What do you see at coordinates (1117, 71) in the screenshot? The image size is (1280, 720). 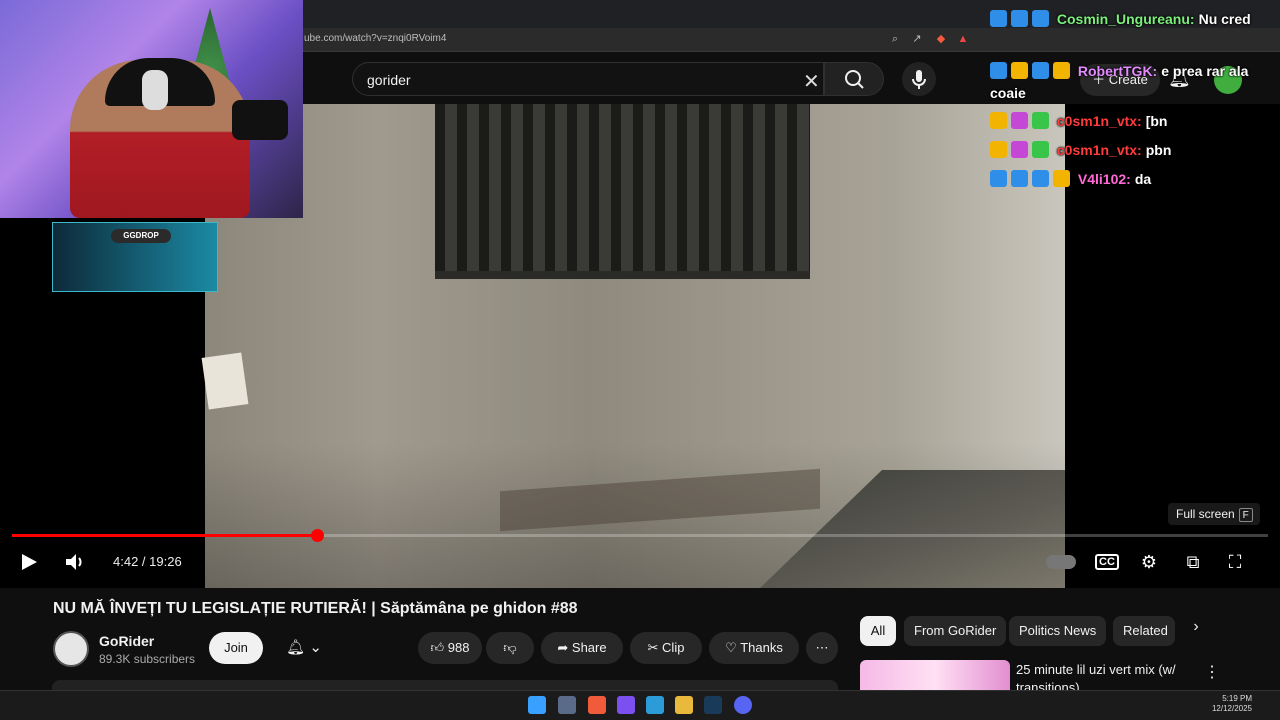 I see `chat-username: RobertTGK:` at bounding box center [1117, 71].